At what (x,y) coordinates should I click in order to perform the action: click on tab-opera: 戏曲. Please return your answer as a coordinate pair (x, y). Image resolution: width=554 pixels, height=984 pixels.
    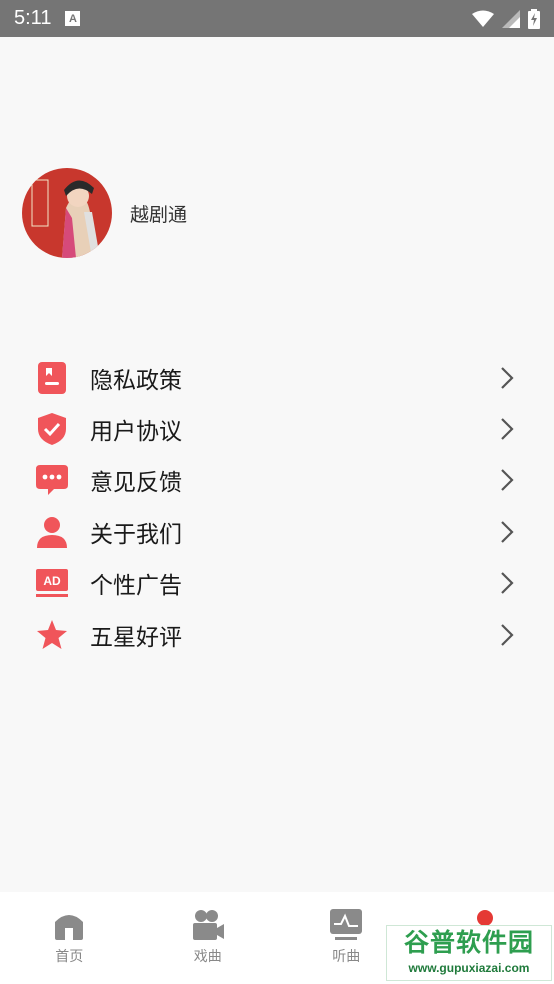
    Looking at the image, I should click on (208, 938).